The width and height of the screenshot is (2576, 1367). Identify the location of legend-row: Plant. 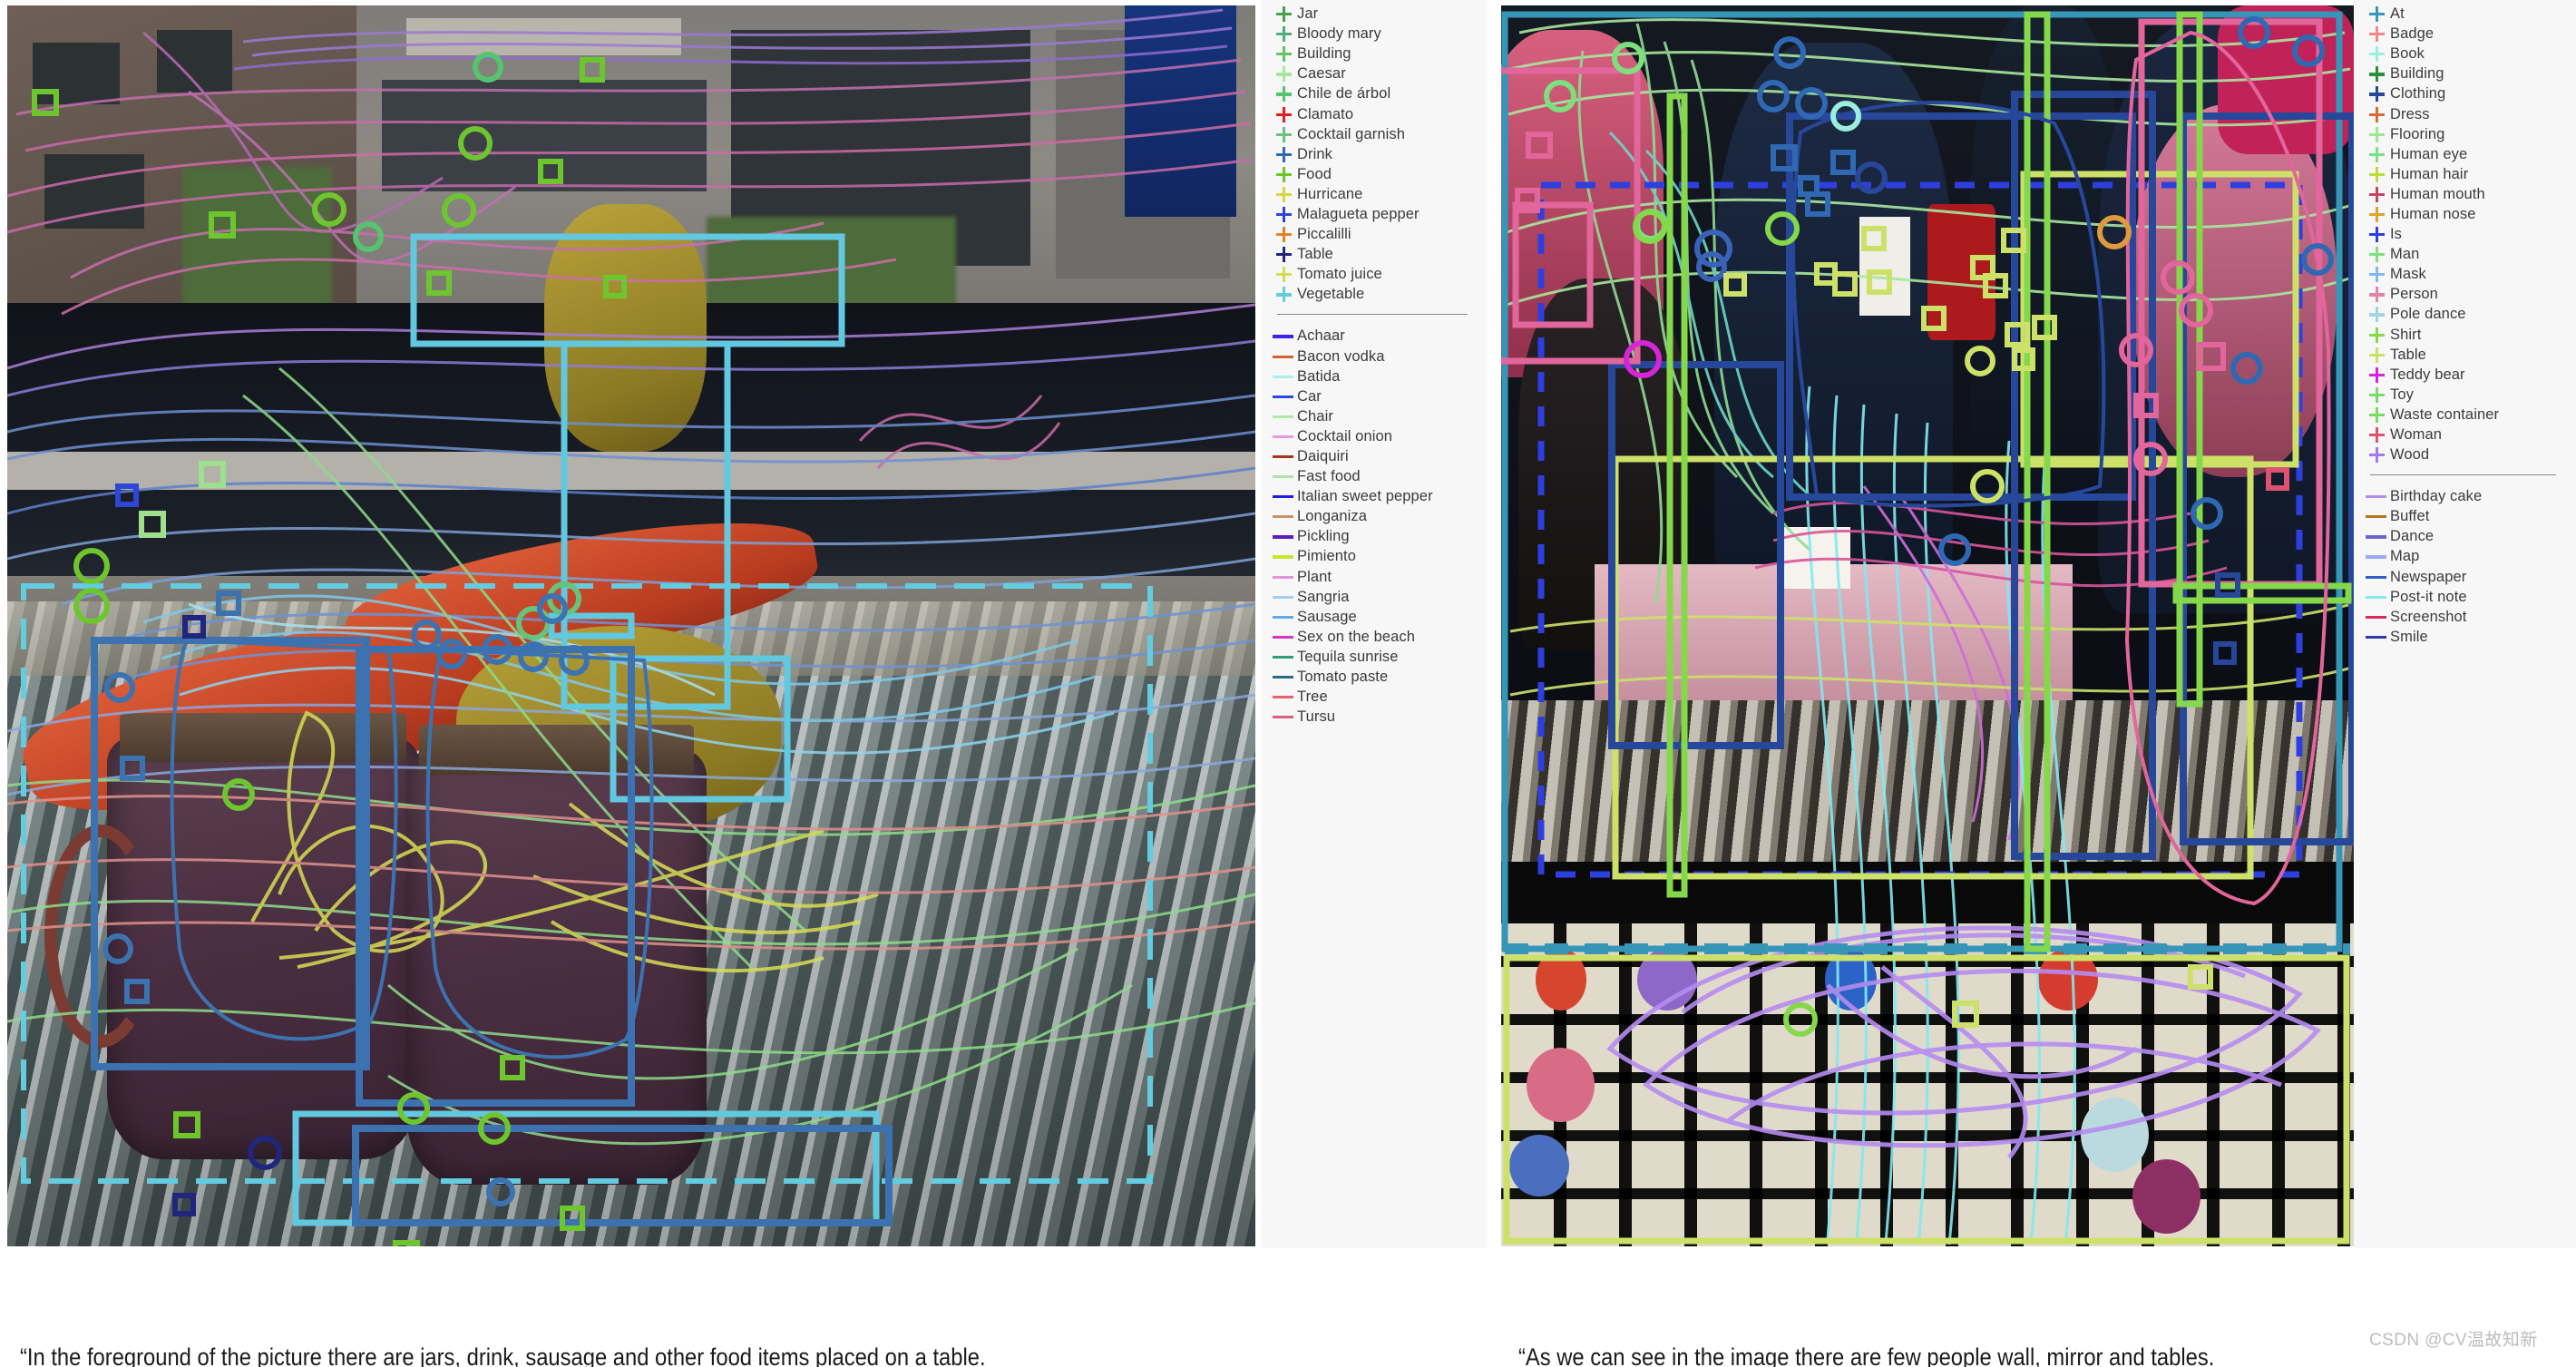
(1374, 577).